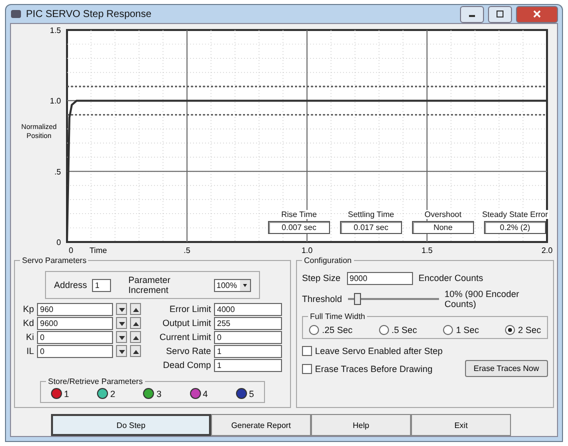  I want to click on action-button: Exit, so click(461, 425).